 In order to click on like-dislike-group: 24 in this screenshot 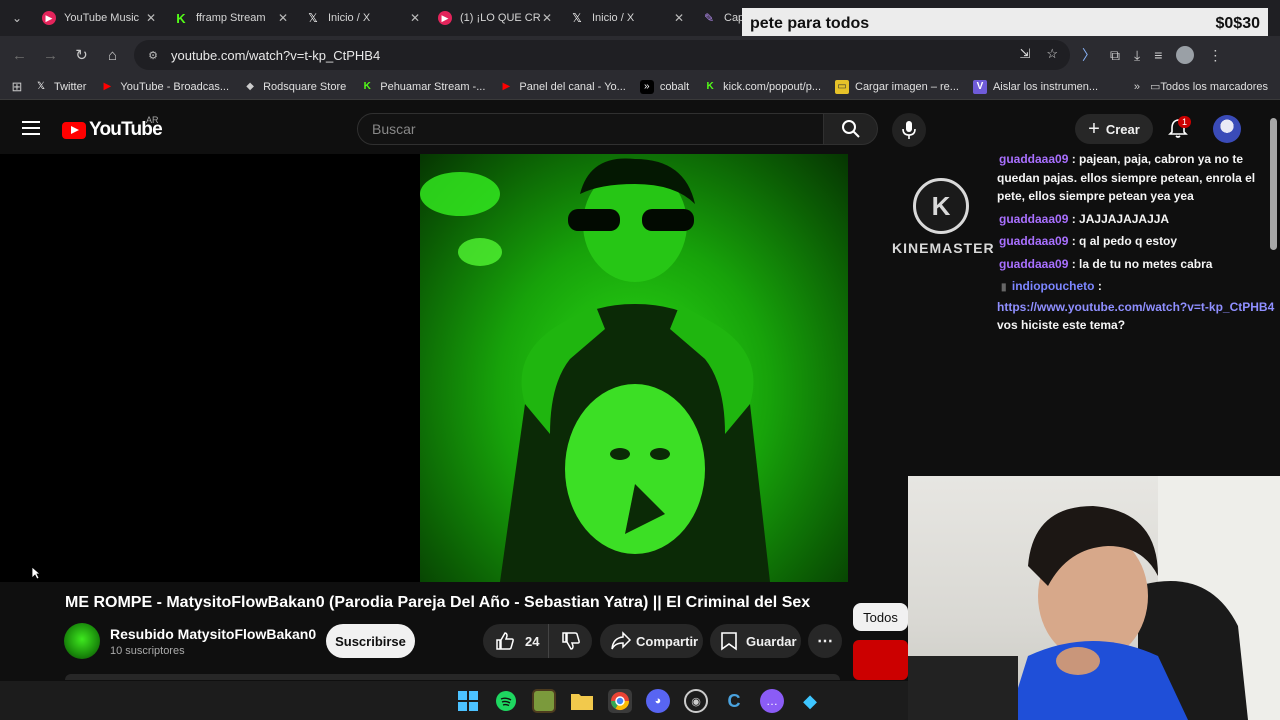, I will do `click(537, 641)`.